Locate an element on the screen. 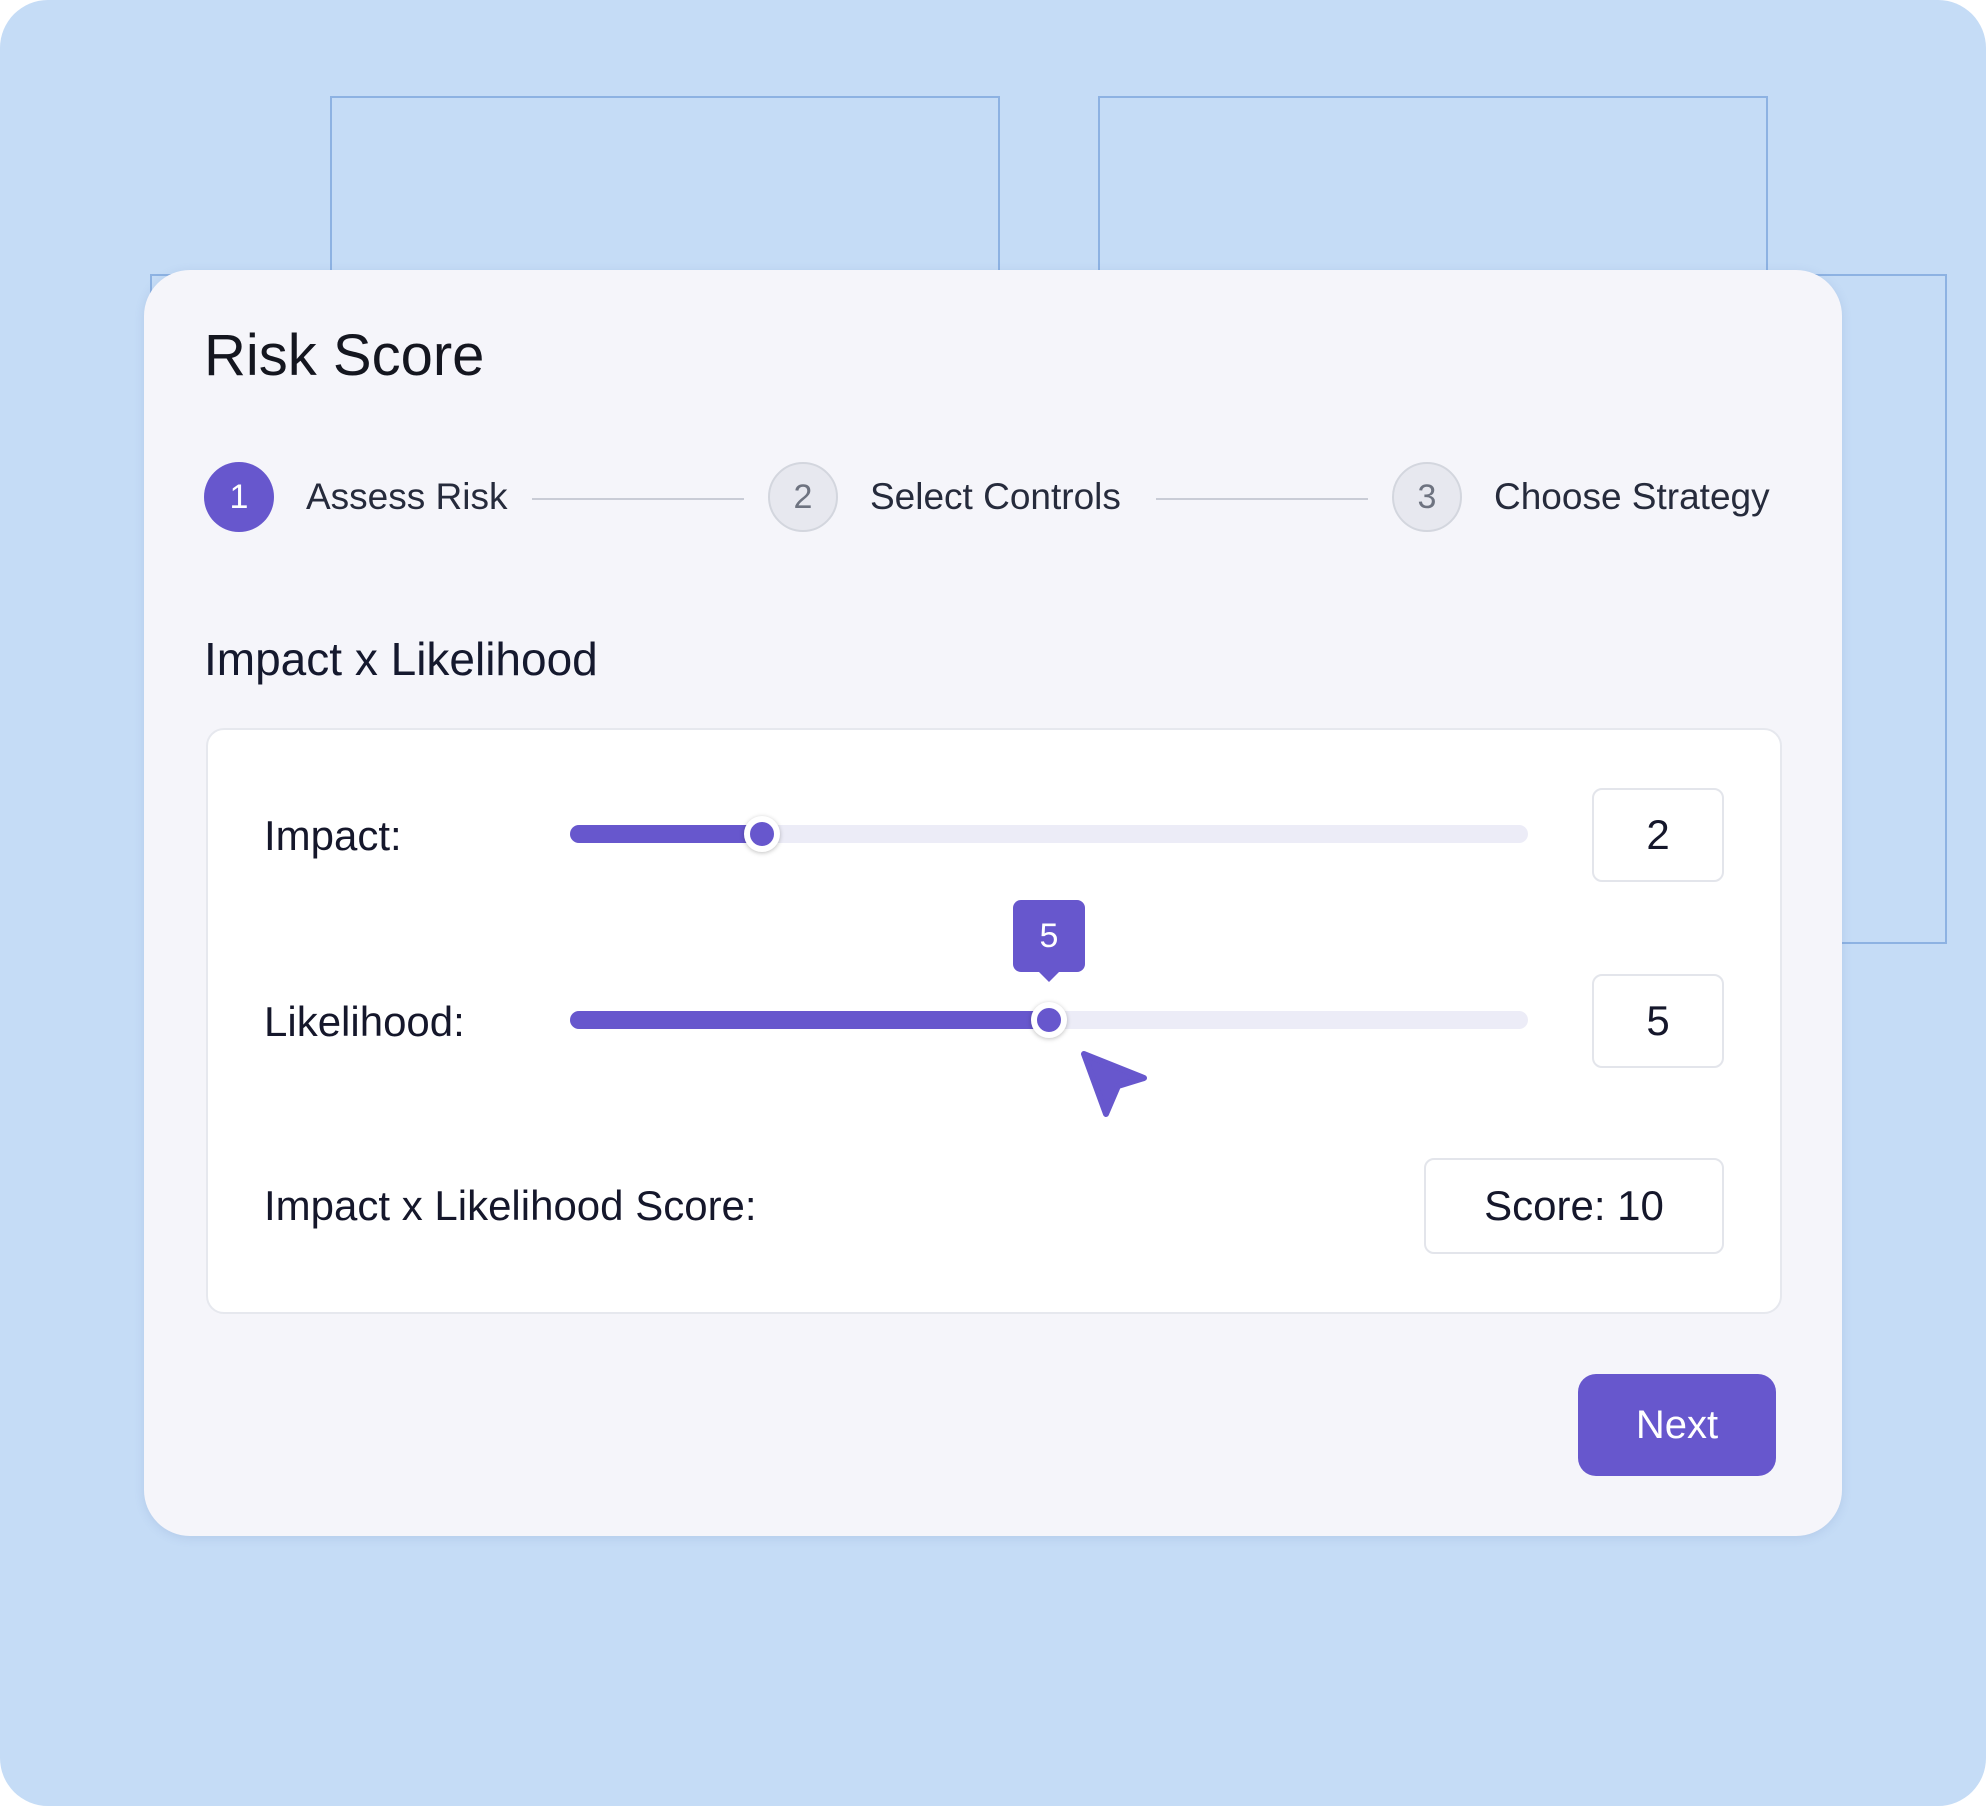 The height and width of the screenshot is (1806, 1986). impact-slider-fill is located at coordinates (666, 834).